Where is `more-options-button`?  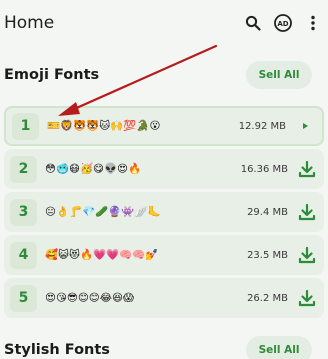
more-options-button is located at coordinates (313, 23).